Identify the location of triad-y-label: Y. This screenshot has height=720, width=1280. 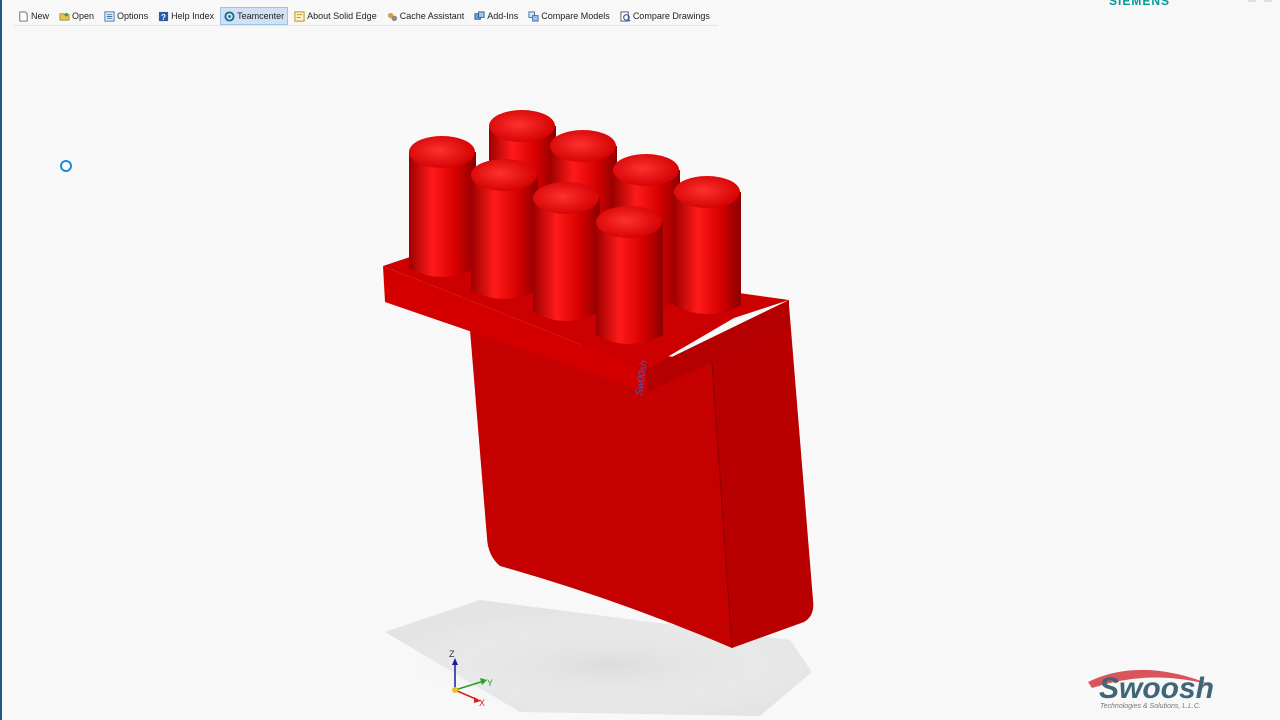
(490, 683).